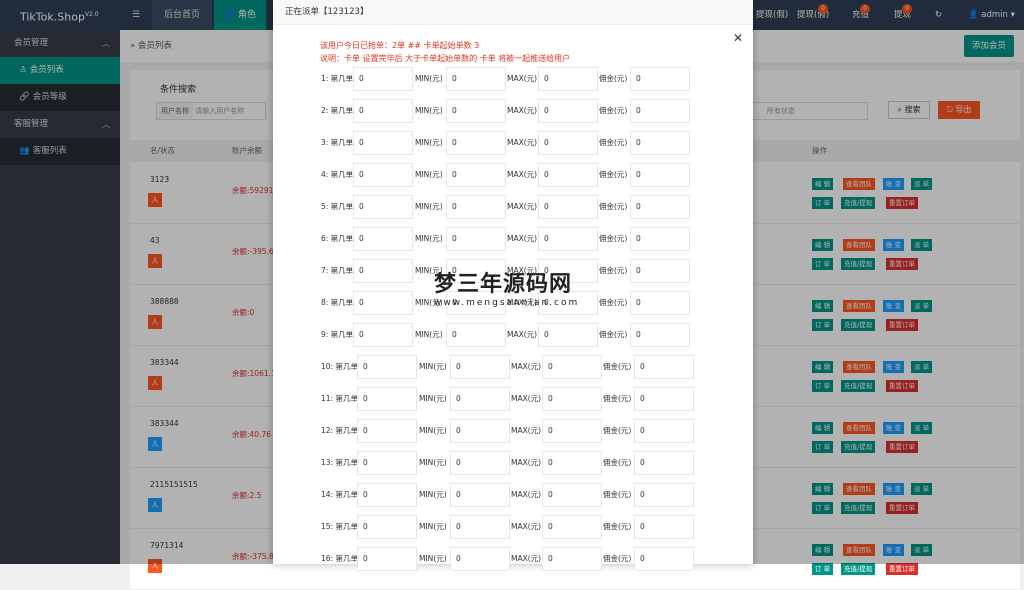  What do you see at coordinates (738, 38) in the screenshot?
I see `close-icon: ✕` at bounding box center [738, 38].